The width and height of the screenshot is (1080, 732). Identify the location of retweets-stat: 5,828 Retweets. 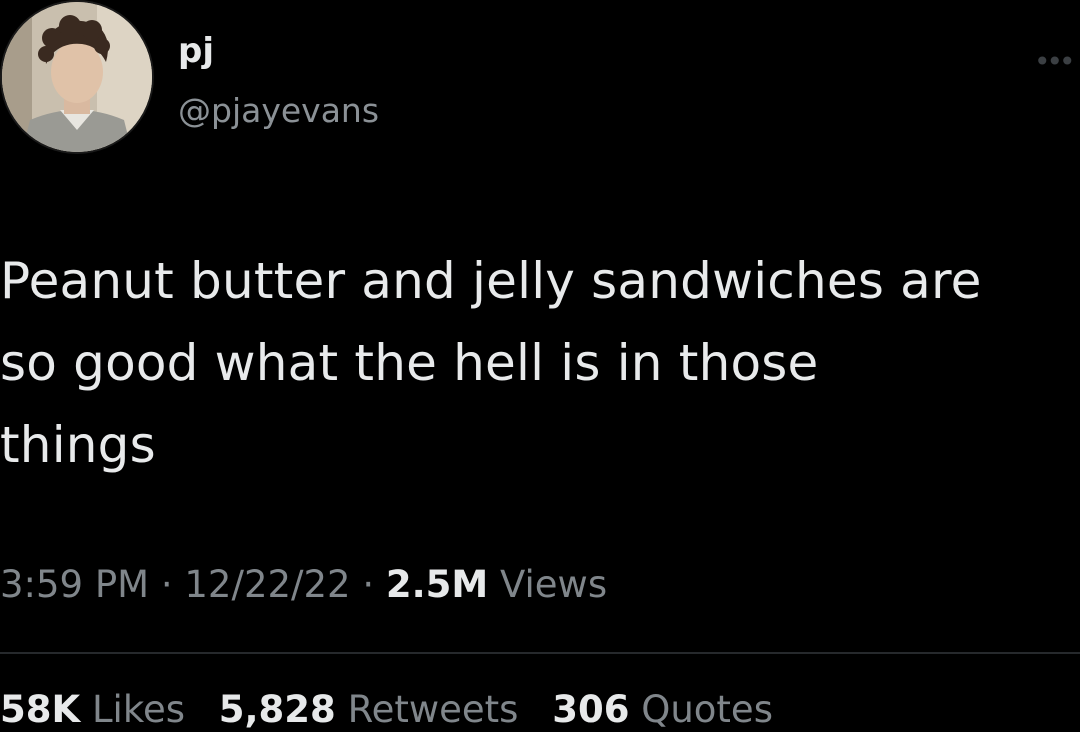
(369, 709).